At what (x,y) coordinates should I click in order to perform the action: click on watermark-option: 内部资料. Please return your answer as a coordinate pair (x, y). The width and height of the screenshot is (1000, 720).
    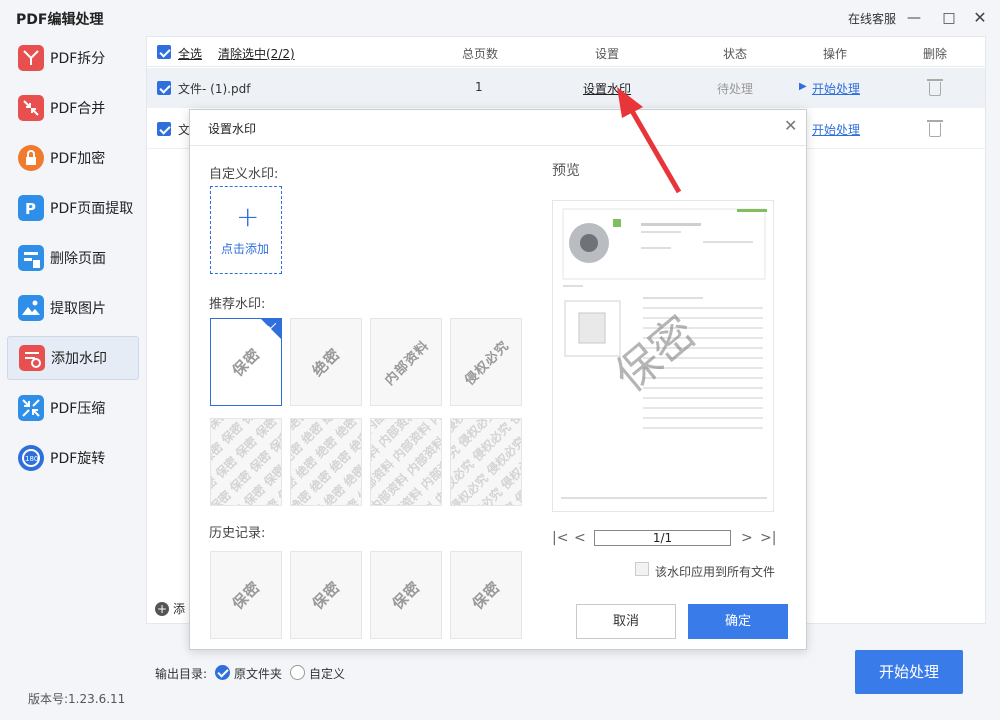
    Looking at the image, I should click on (406, 362).